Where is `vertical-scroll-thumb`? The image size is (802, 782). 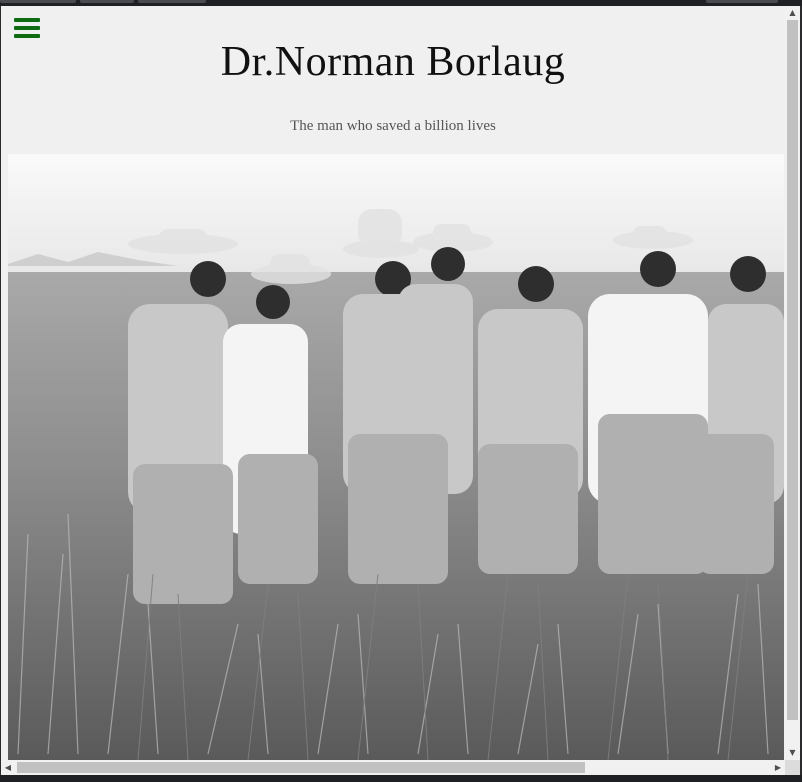 vertical-scroll-thumb is located at coordinates (792, 370).